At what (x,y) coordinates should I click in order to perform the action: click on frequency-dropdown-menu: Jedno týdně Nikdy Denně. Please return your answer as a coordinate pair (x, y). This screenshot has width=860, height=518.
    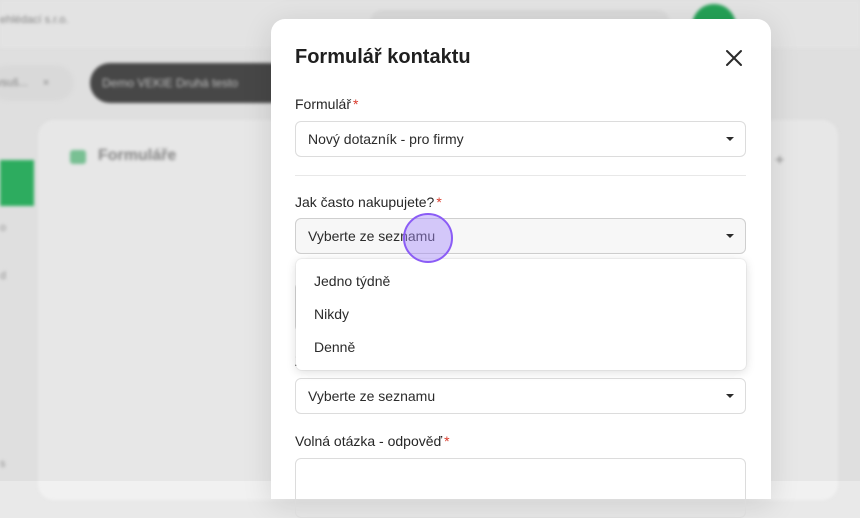
    Looking at the image, I should click on (521, 314).